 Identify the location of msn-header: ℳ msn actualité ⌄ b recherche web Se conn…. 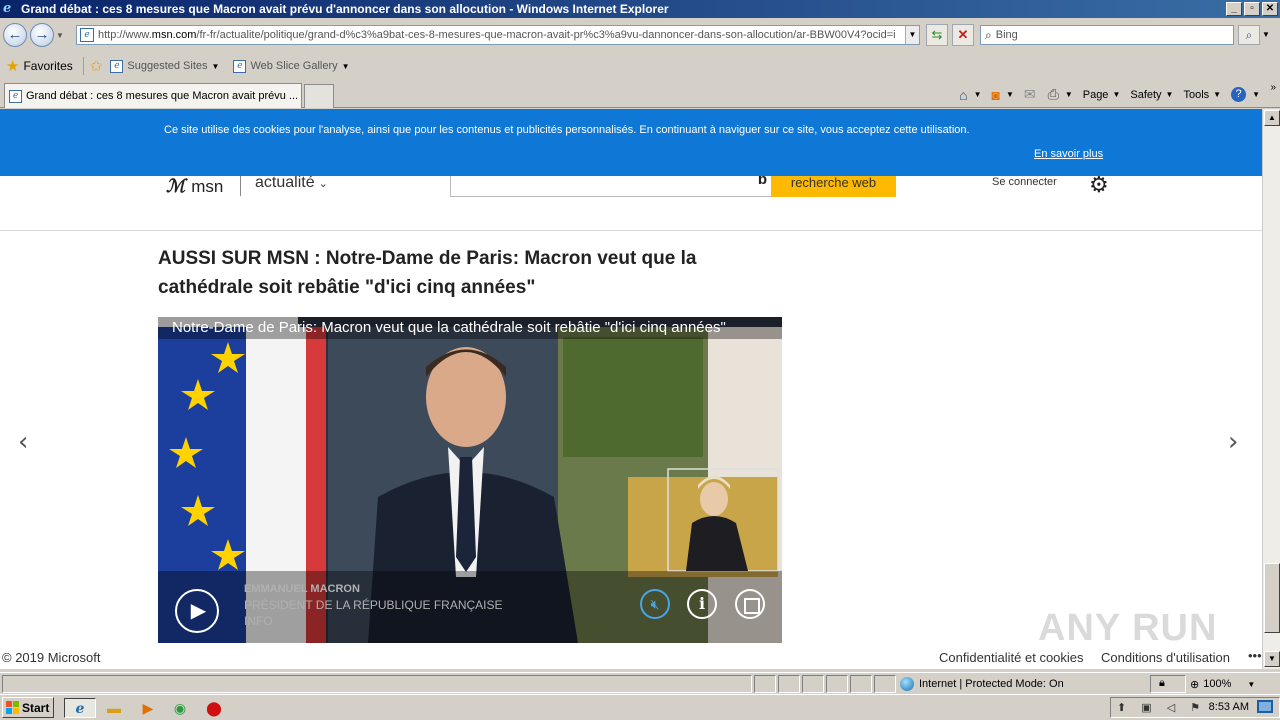
(631, 200).